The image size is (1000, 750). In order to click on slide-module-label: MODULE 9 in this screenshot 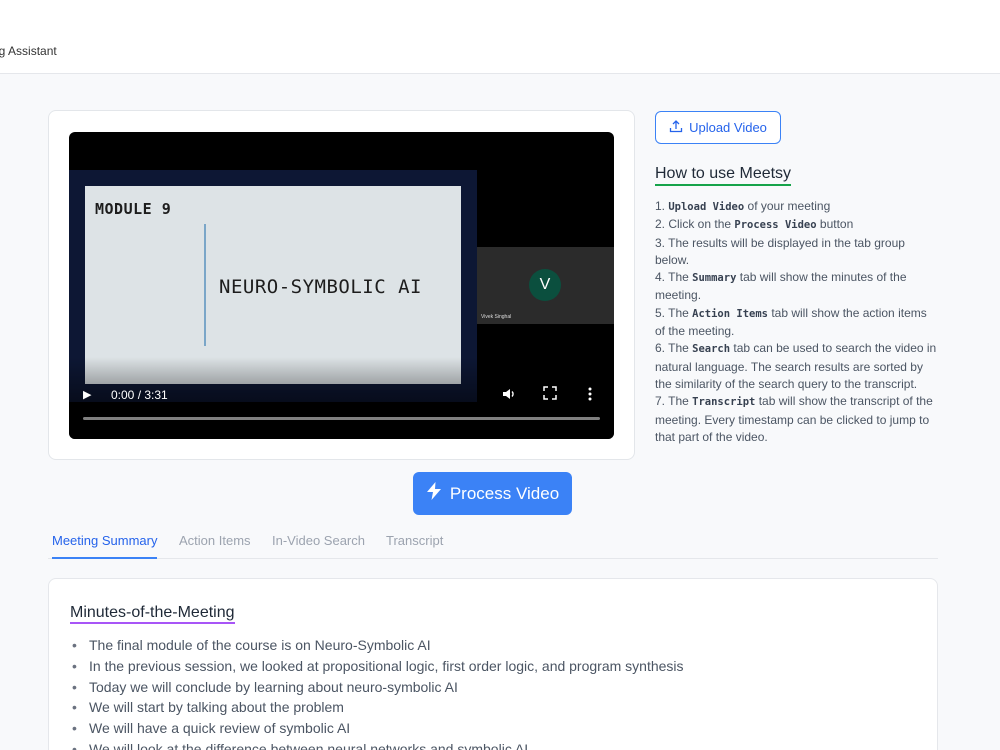, I will do `click(133, 209)`.